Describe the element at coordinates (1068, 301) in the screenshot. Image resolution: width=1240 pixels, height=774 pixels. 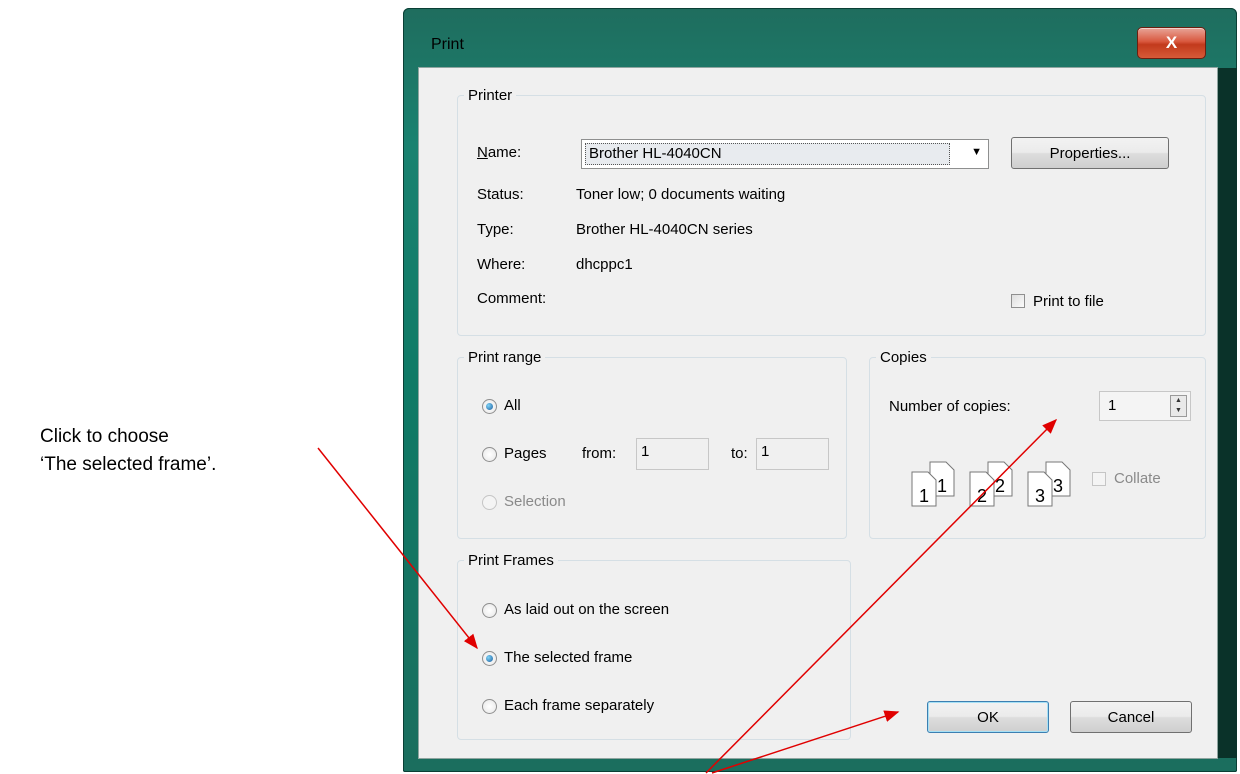
I see `print-to-file-label: Print to file` at that location.